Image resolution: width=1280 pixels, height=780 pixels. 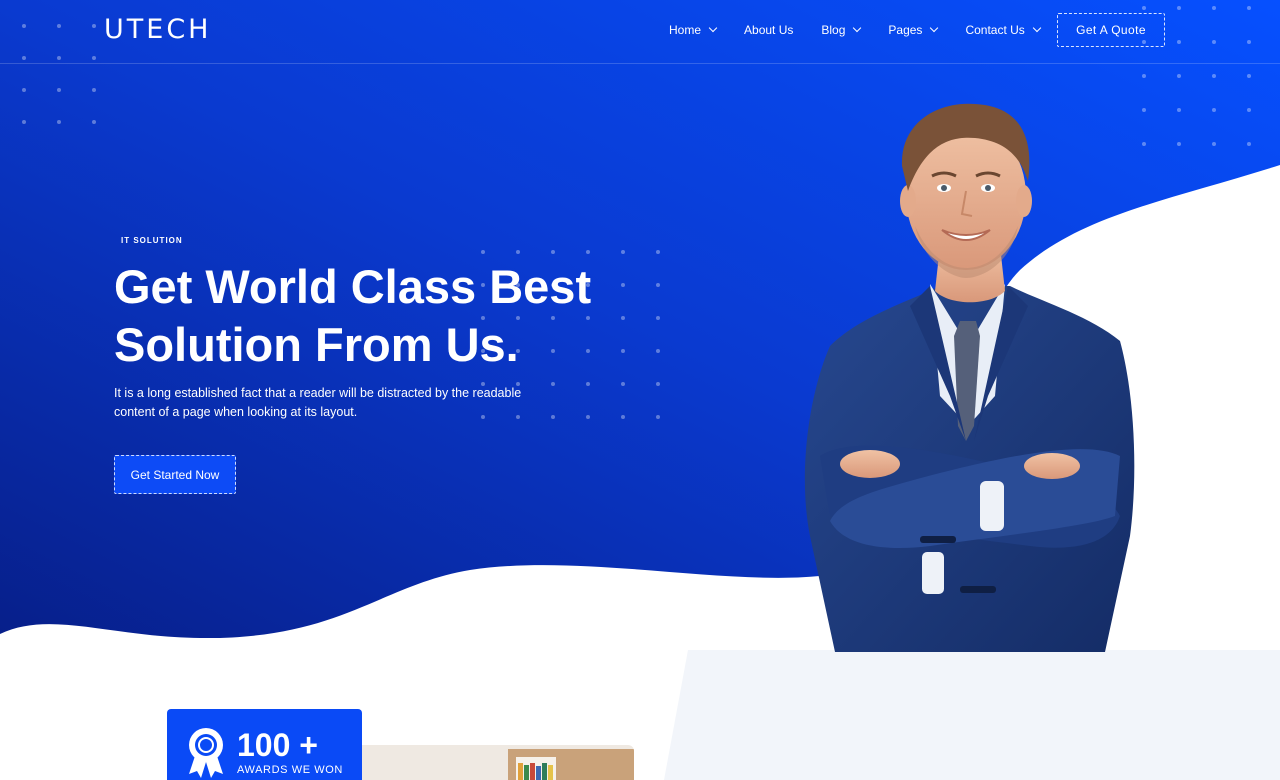 I want to click on award-ribbon-icon, so click(x=206, y=753).